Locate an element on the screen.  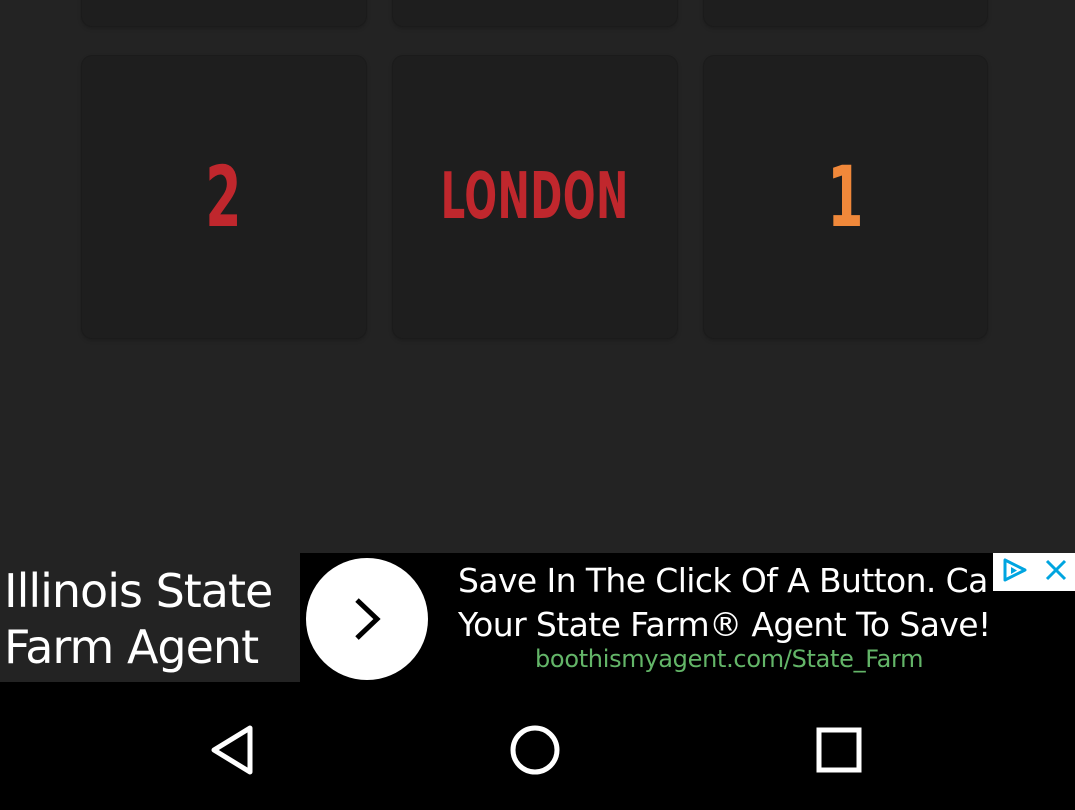
tile-center: LONDON is located at coordinates (535, 197).